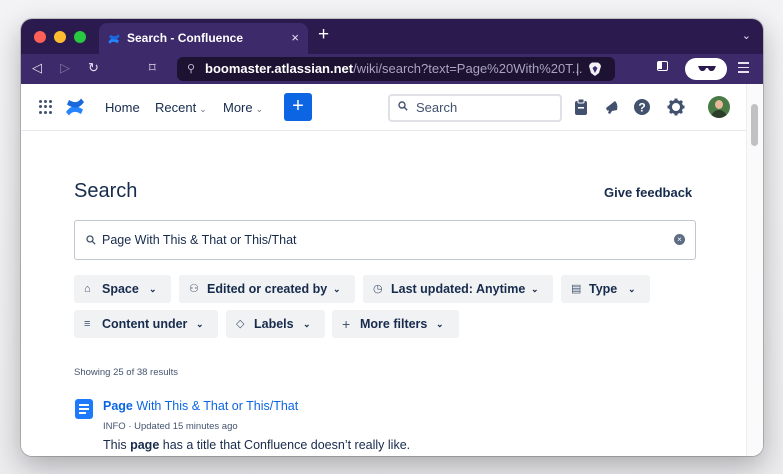  I want to click on notifications-megaphone-icon, so click(612, 107).